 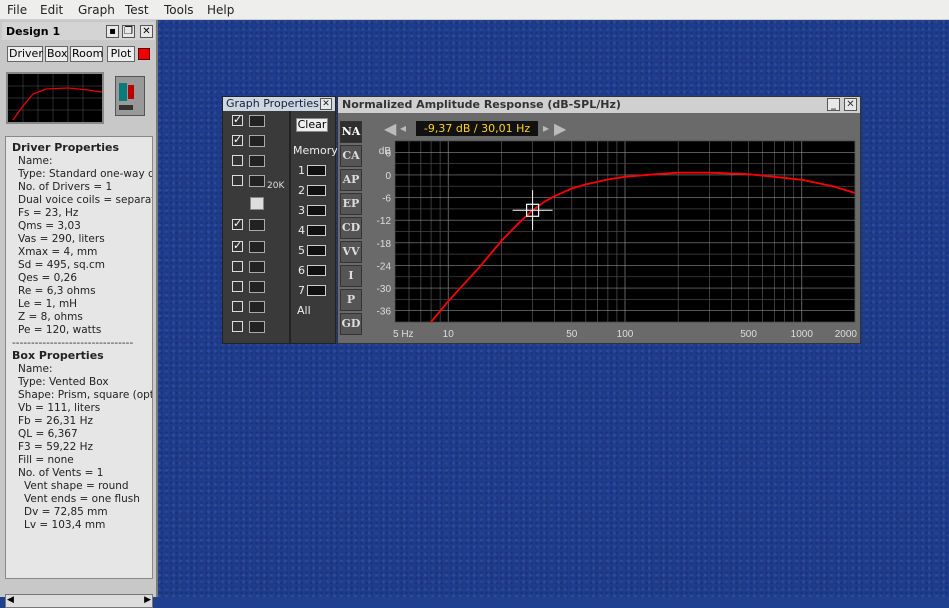 I want to click on clear-button: Clear, so click(x=312, y=125).